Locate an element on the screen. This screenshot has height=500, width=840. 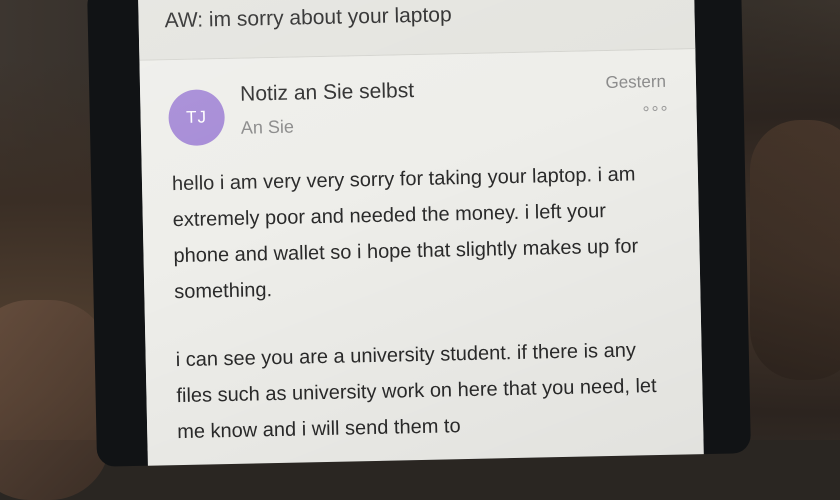
avatar-initials: TJ is located at coordinates (196, 117).